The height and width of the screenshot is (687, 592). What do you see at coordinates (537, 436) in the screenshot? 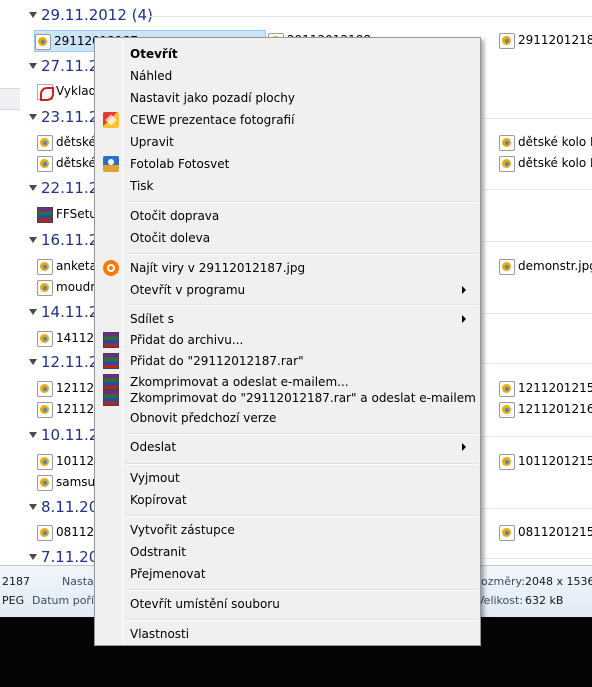
I see `group-divider` at bounding box center [537, 436].